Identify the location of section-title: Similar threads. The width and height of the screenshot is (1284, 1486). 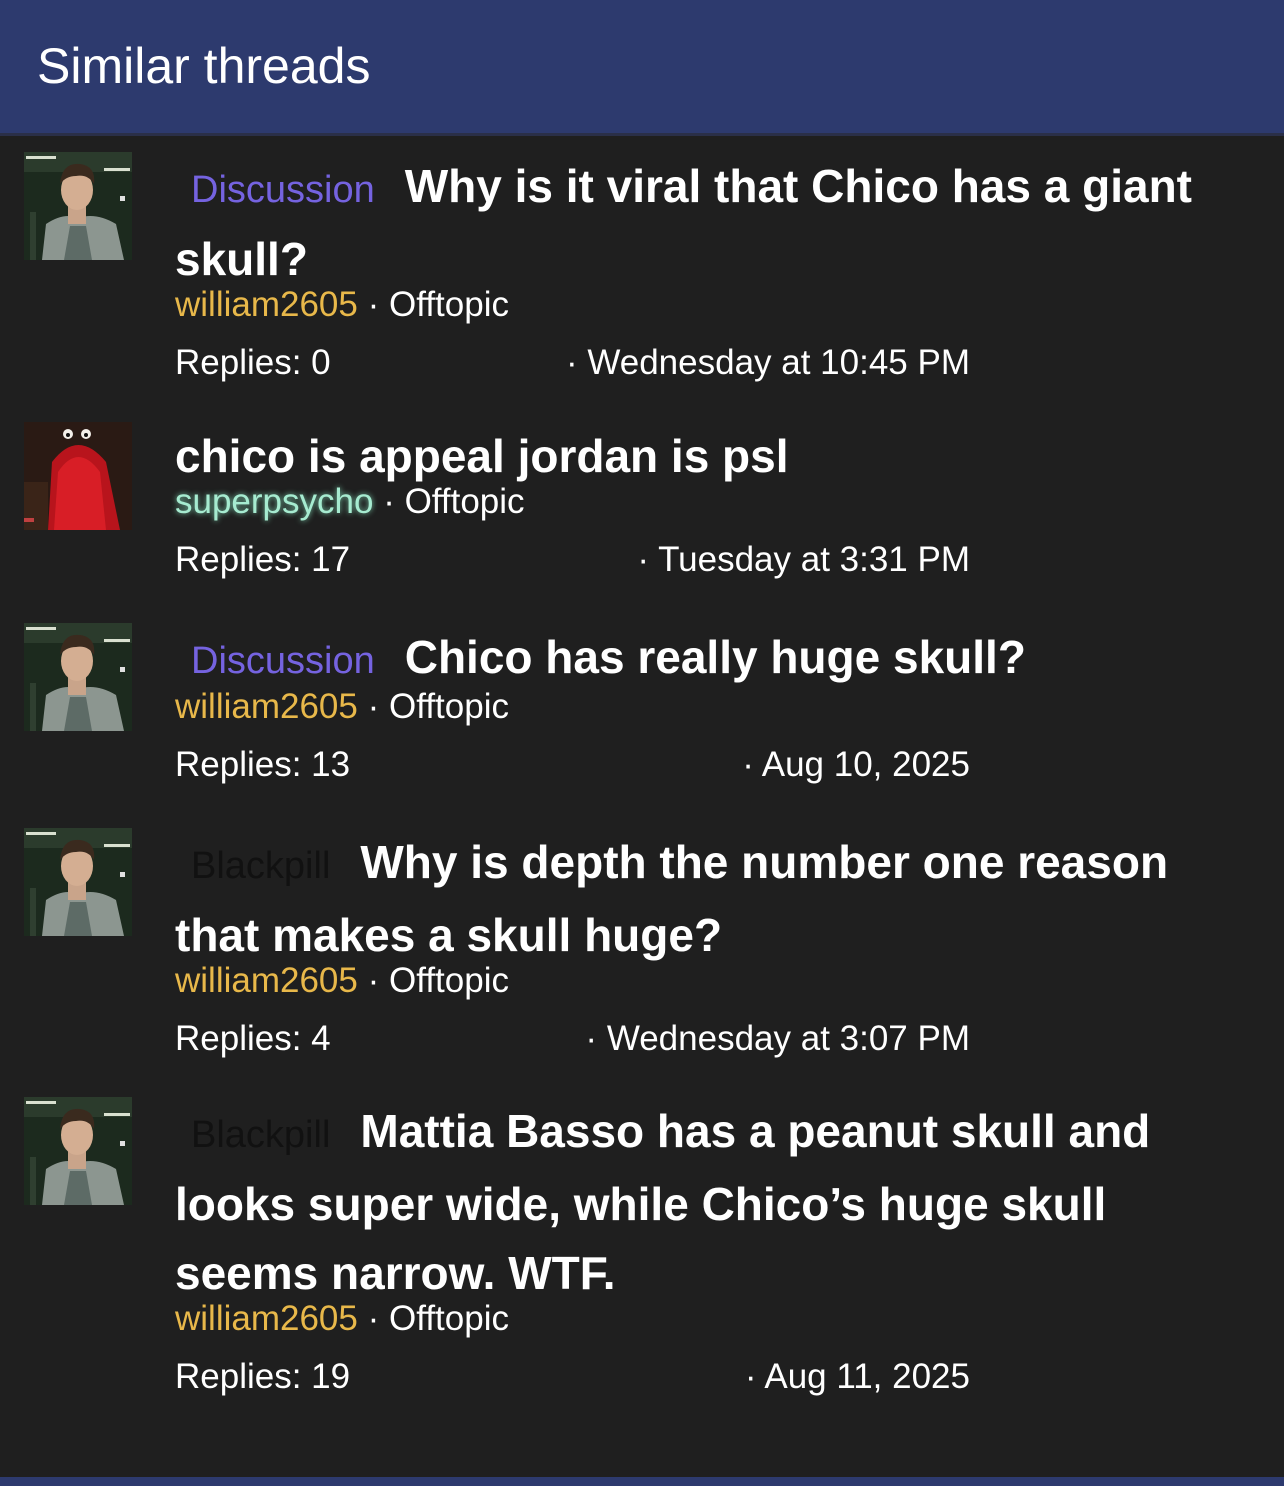
(204, 66).